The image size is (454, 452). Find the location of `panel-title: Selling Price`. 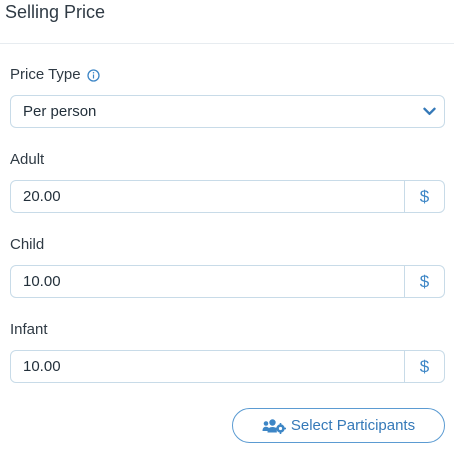

panel-title: Selling Price is located at coordinates (55, 12).